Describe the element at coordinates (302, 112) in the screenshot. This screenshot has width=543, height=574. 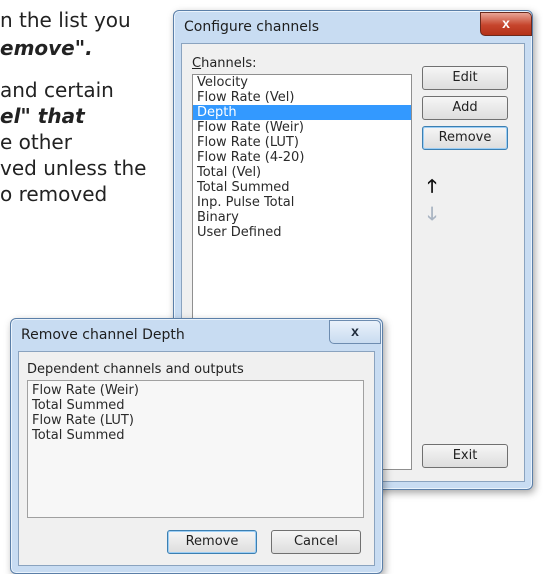
I see `channel-item-depth: Depth` at that location.